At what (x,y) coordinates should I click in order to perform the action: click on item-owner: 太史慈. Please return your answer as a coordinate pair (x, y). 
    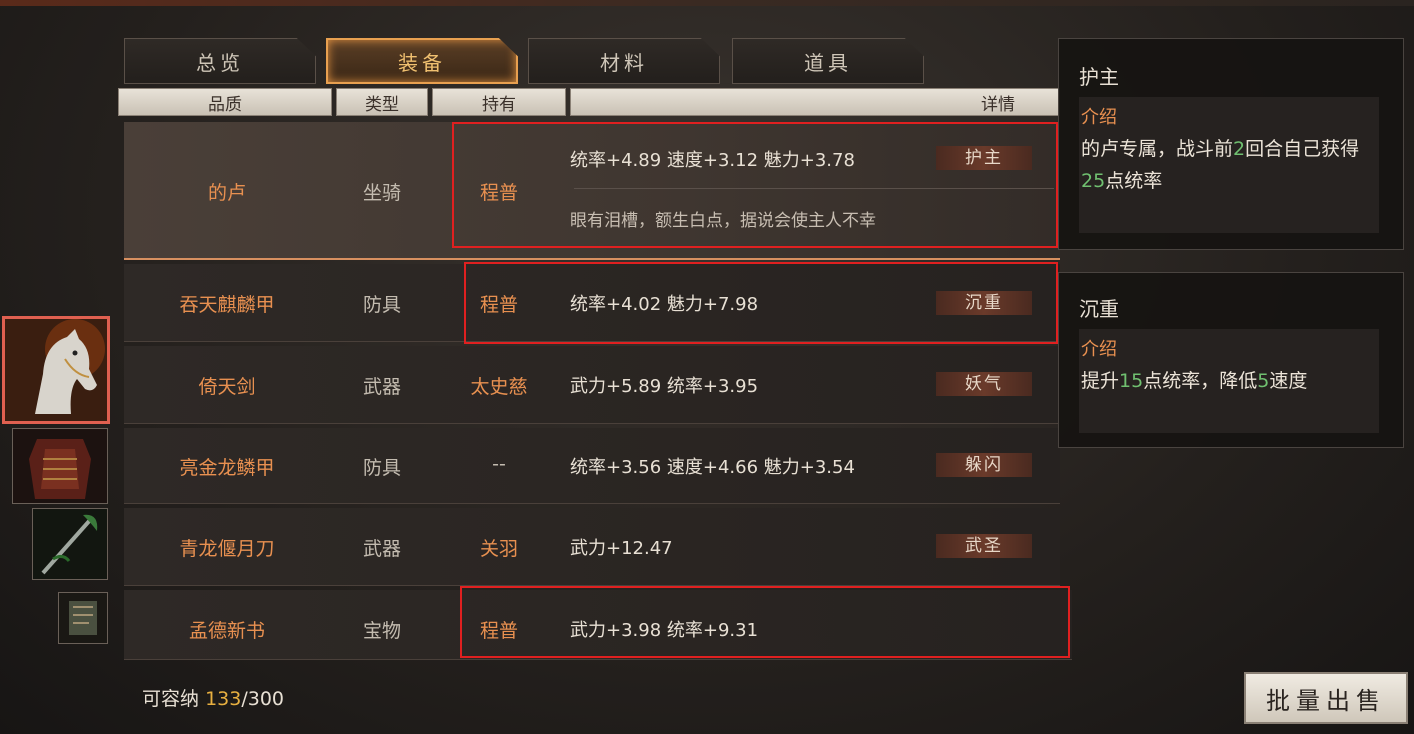
    Looking at the image, I should click on (499, 387).